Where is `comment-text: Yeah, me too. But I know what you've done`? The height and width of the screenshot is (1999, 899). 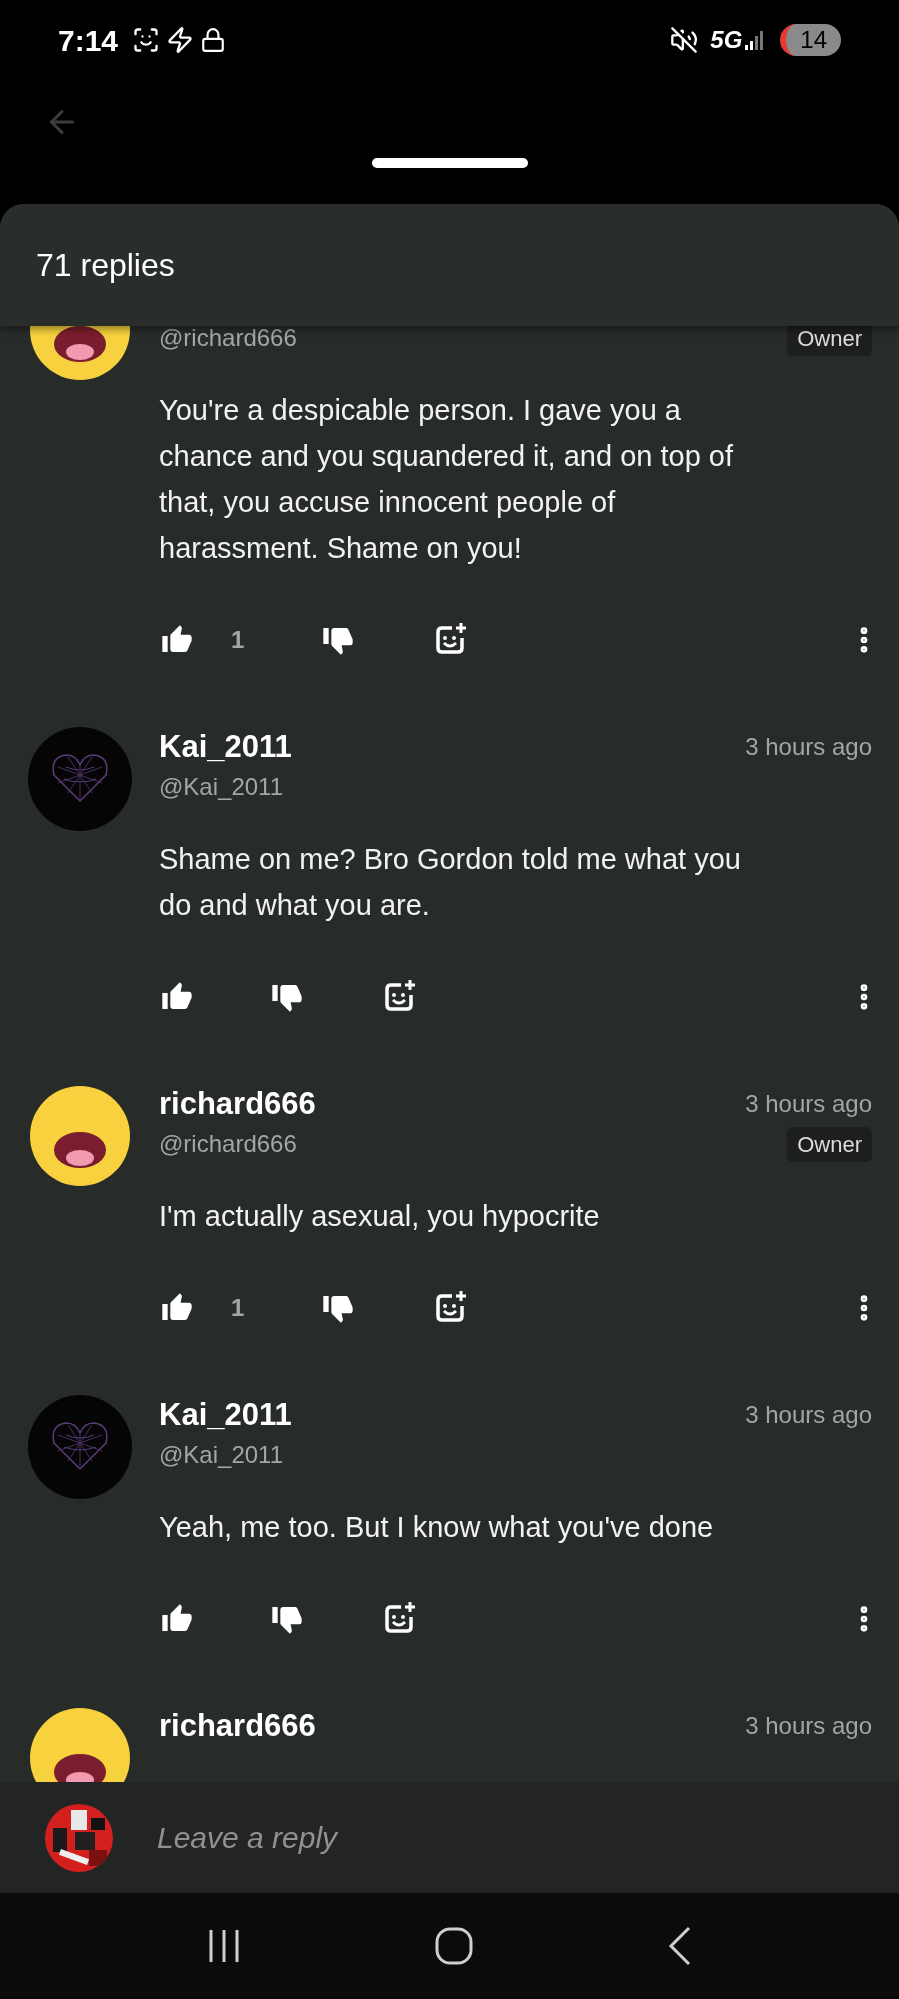
comment-text: Yeah, me too. But I know what you've done is located at coordinates (437, 1527).